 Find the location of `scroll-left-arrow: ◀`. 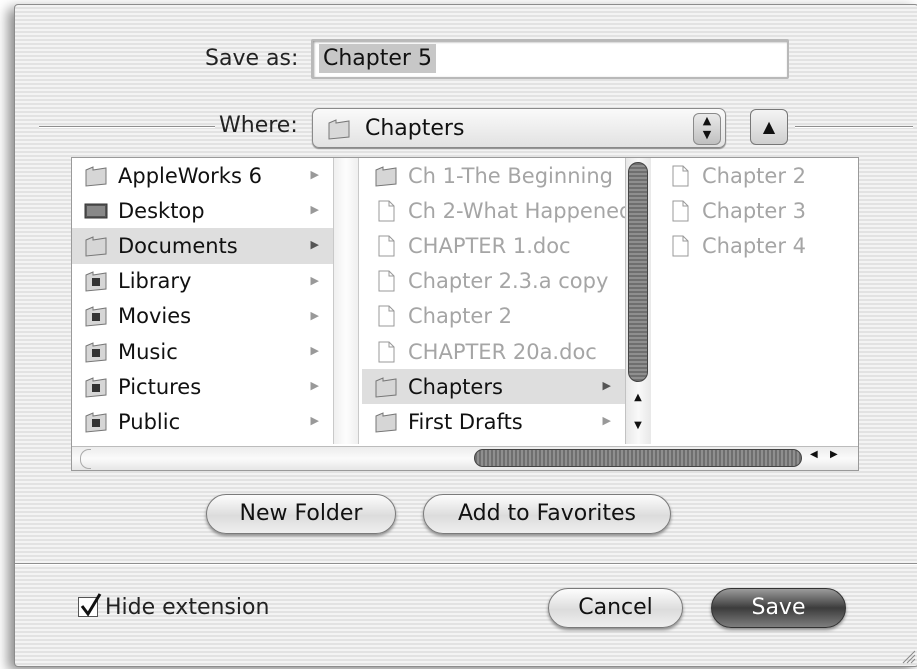

scroll-left-arrow: ◀ is located at coordinates (814, 454).